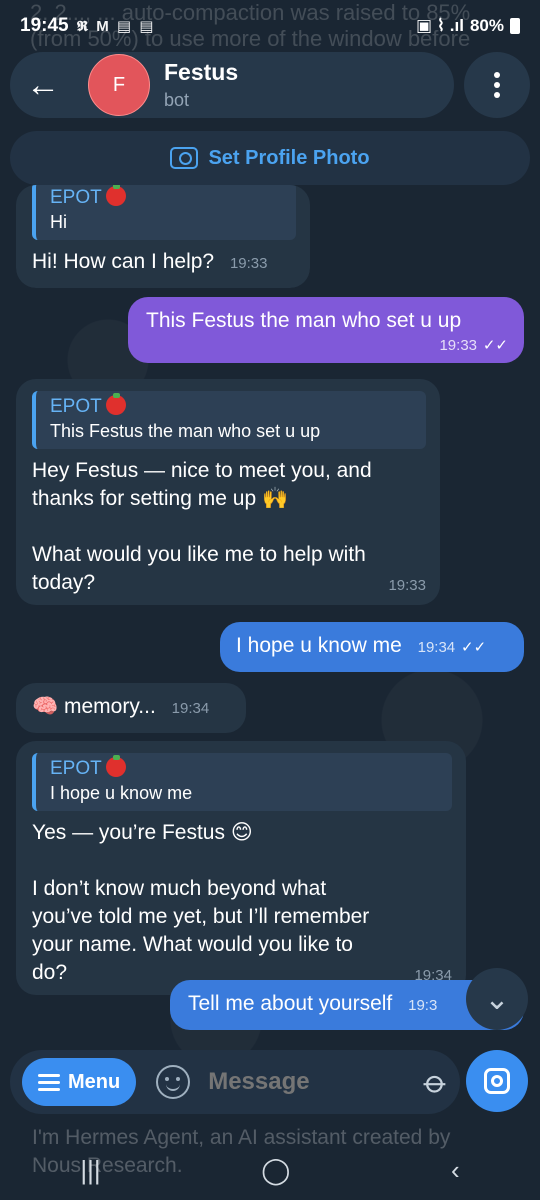 This screenshot has width=540, height=1200. I want to click on reply-quote: EPOT Hi, so click(164, 212).